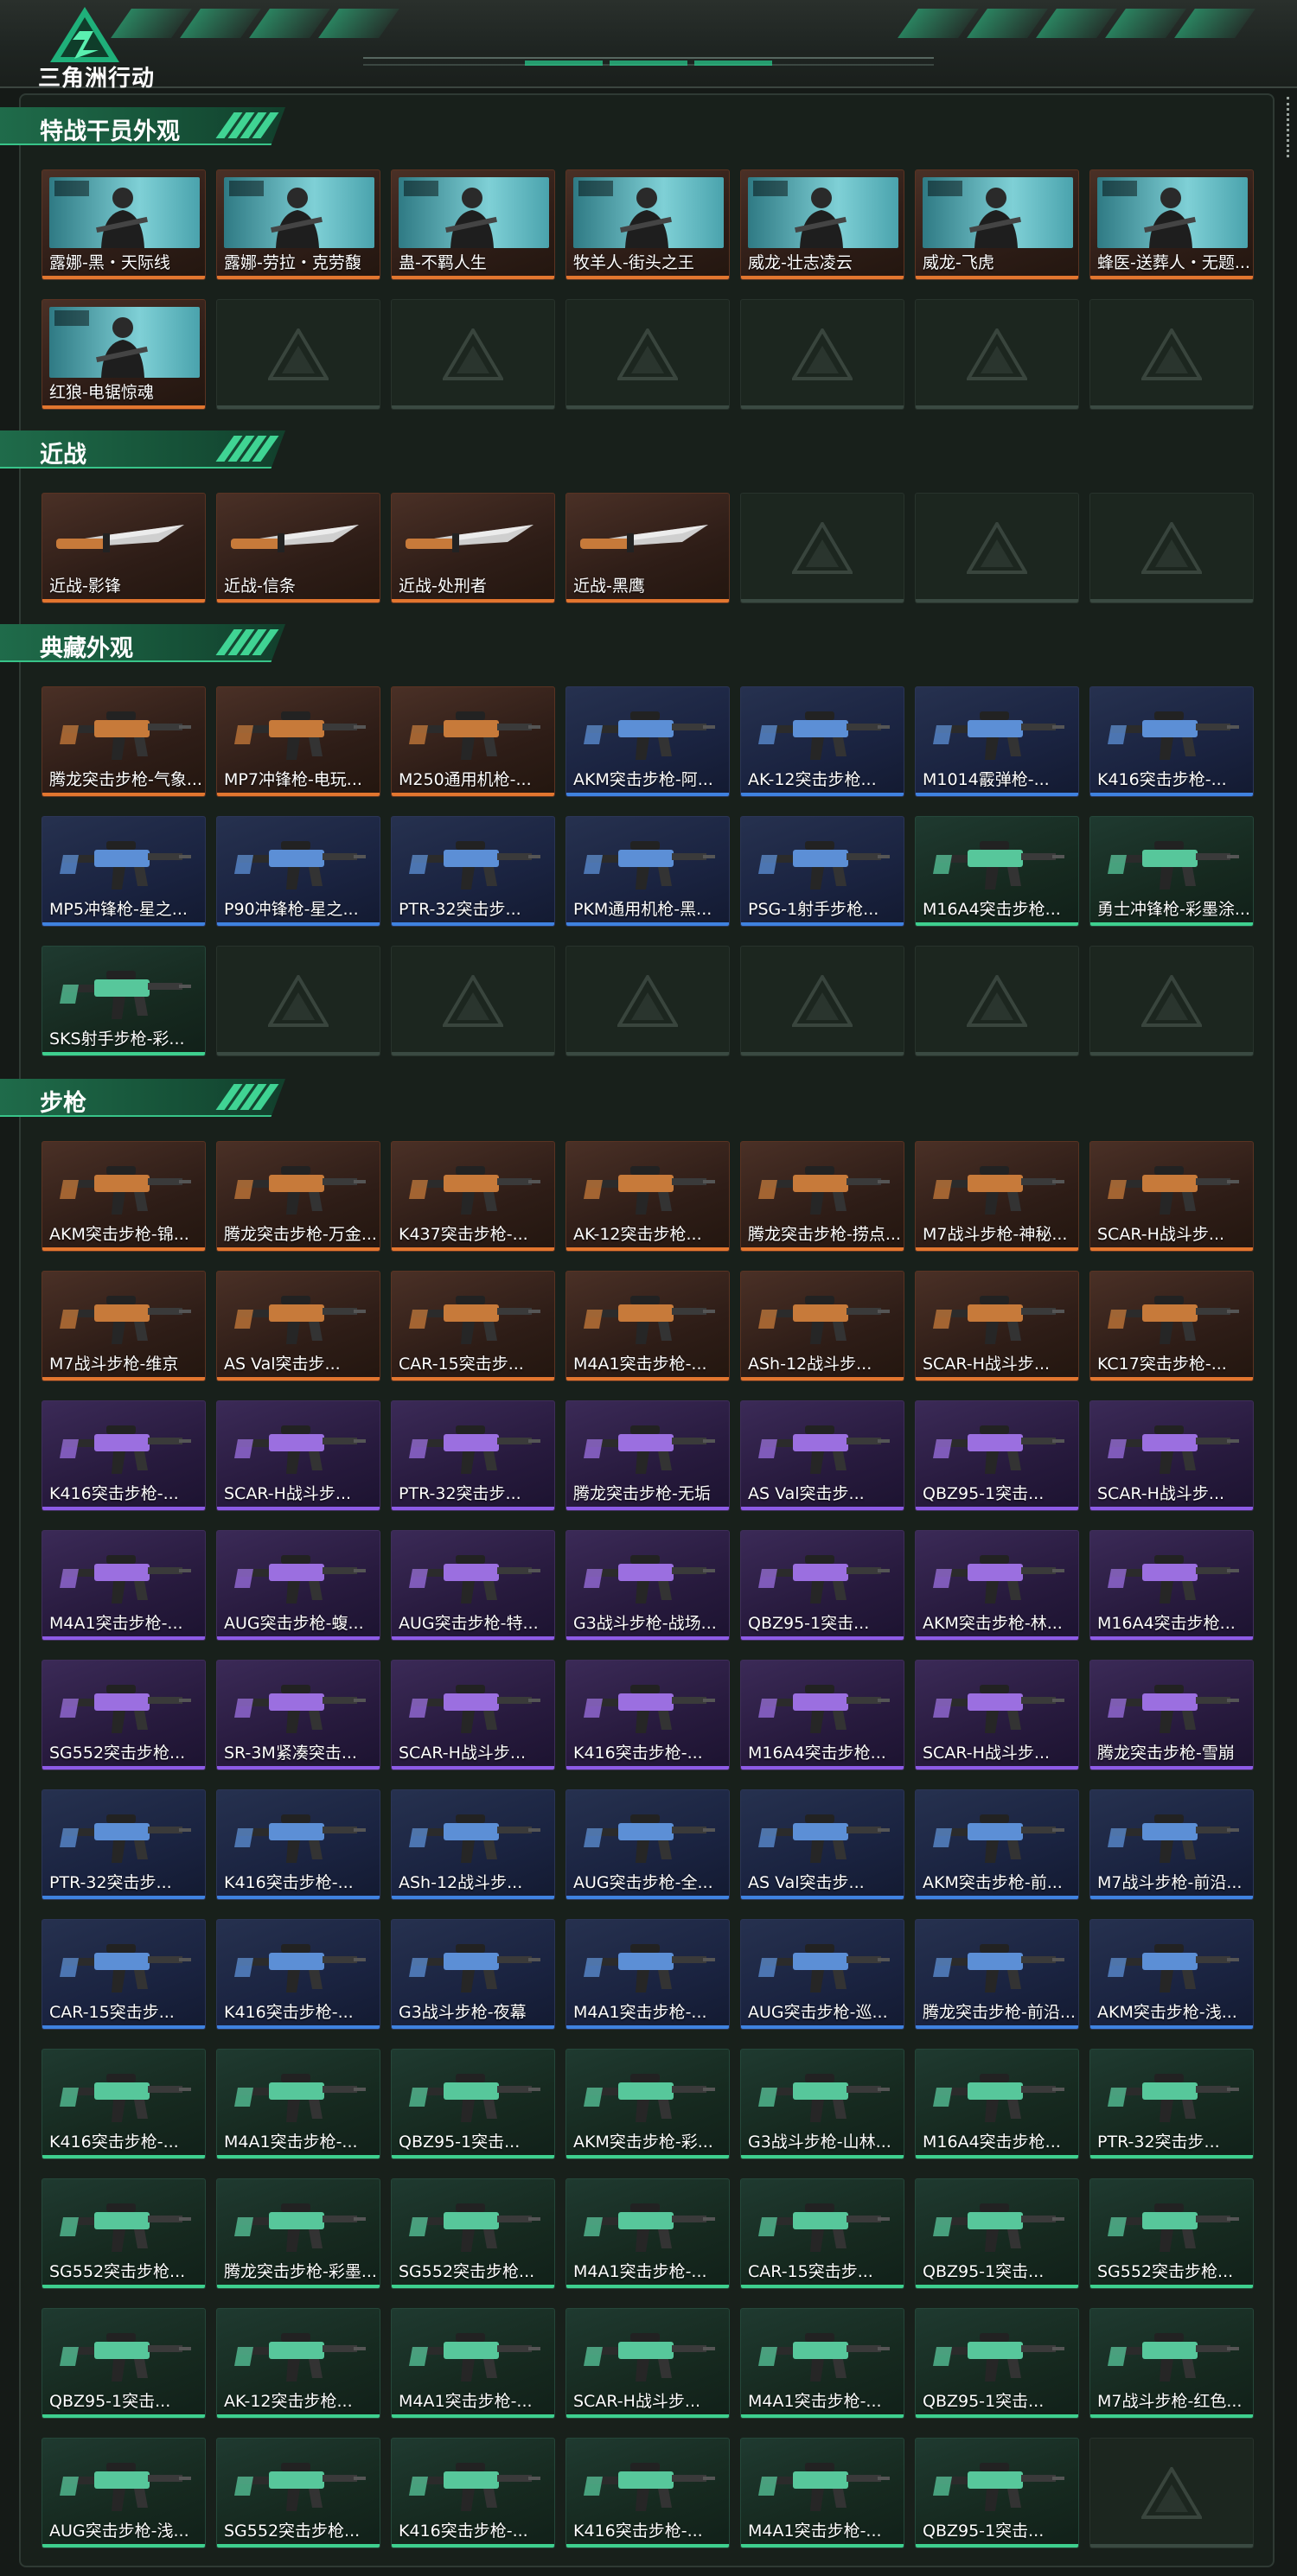  I want to click on skin-card: 近战-信条, so click(298, 548).